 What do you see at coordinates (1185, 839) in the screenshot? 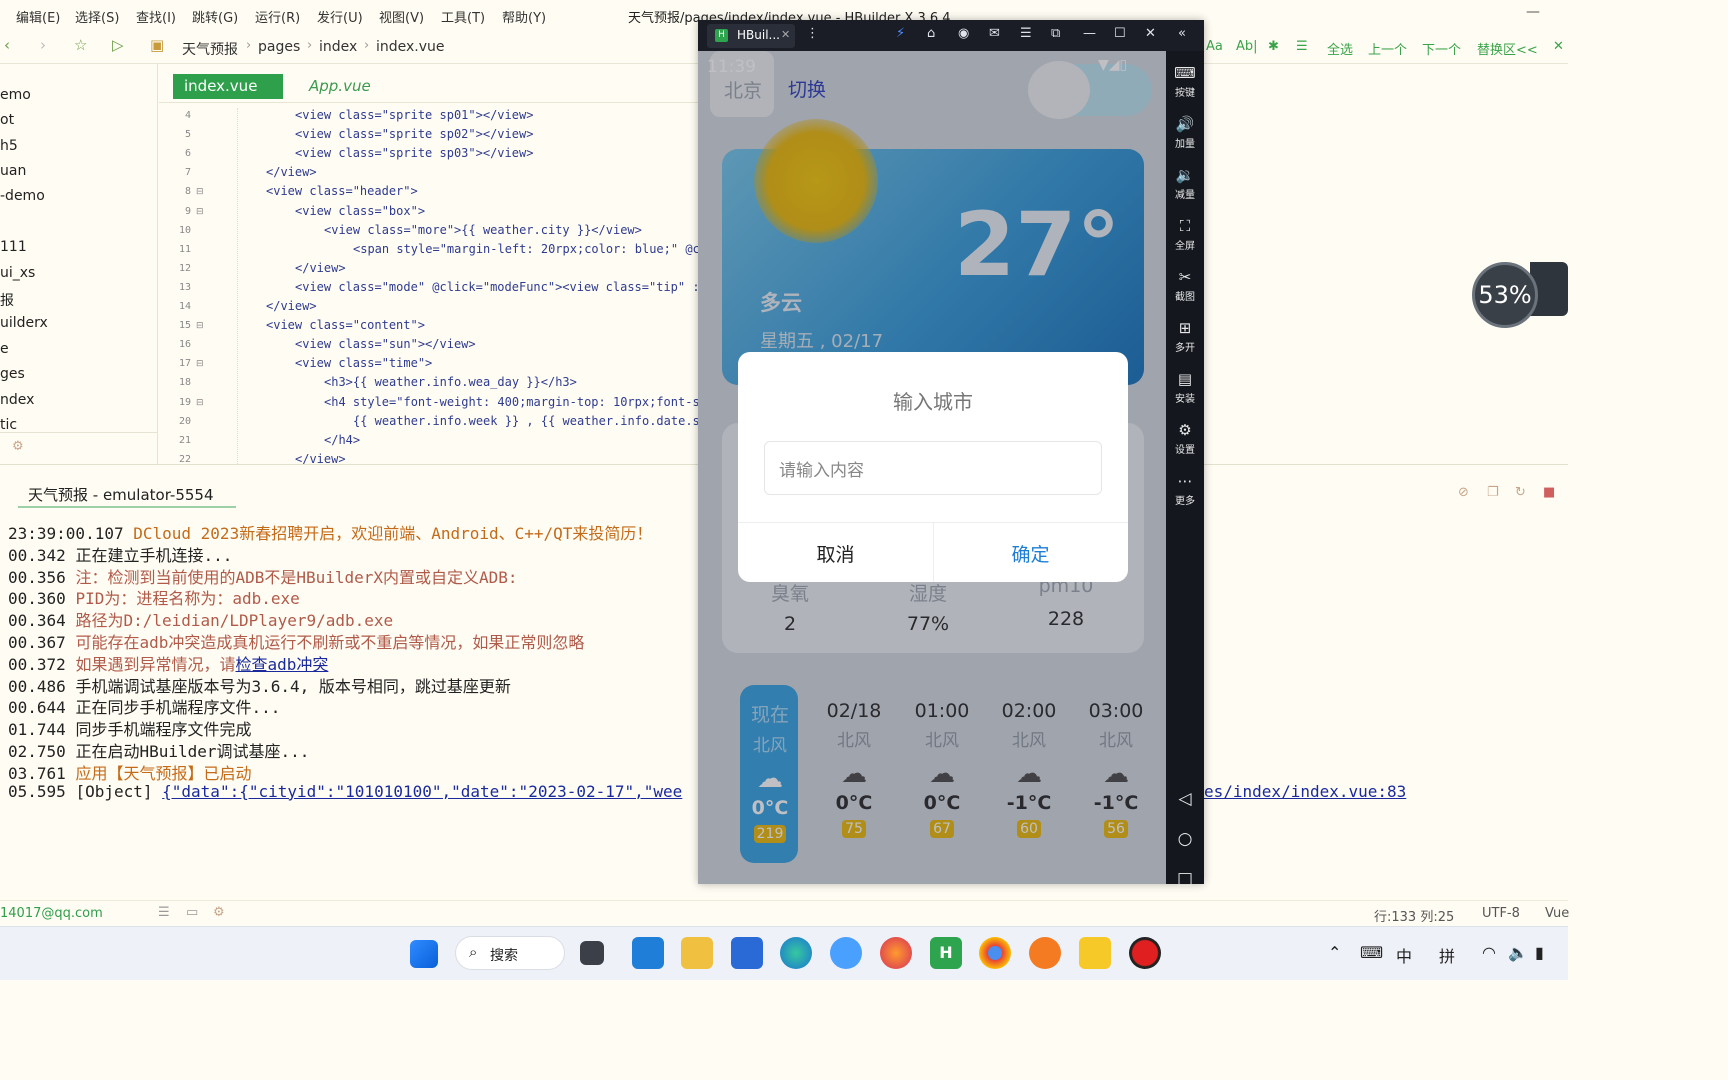
I see `home-nav-icon: ○` at bounding box center [1185, 839].